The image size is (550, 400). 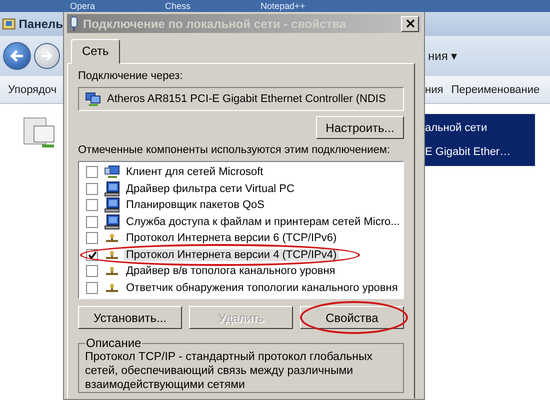 I want to click on component-item: Ответчик обнаружения топологии канального уровня, so click(x=262, y=288).